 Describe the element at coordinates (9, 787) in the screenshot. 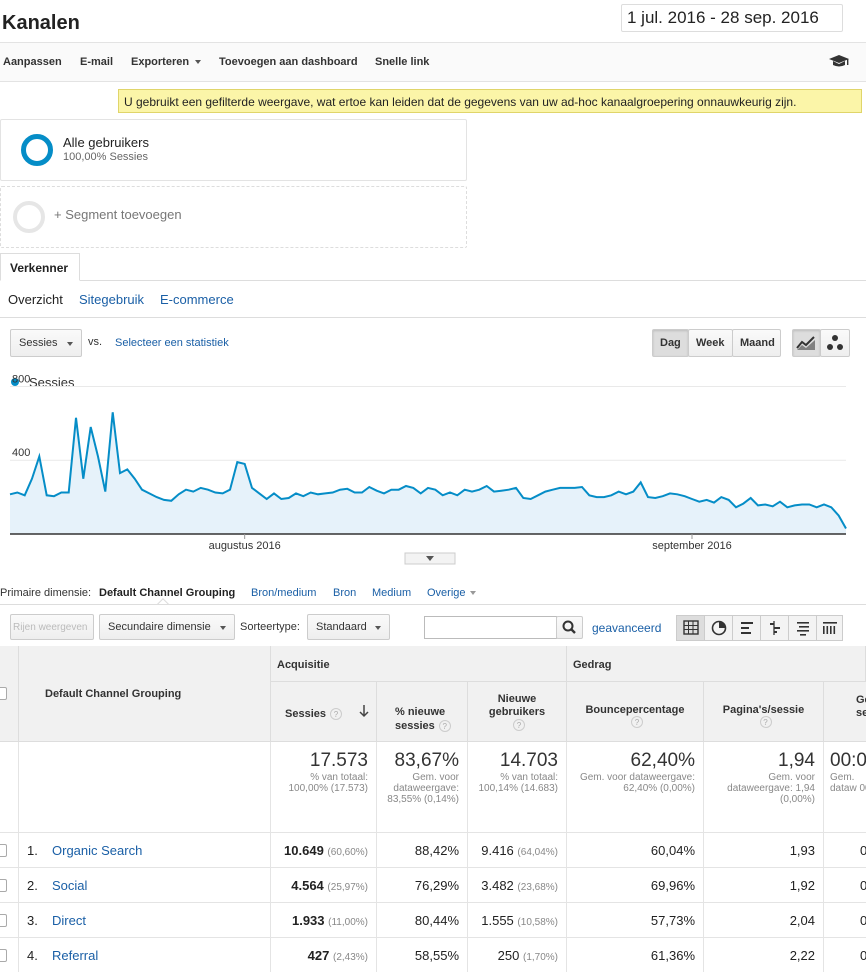

I see `totals-check-cell` at that location.